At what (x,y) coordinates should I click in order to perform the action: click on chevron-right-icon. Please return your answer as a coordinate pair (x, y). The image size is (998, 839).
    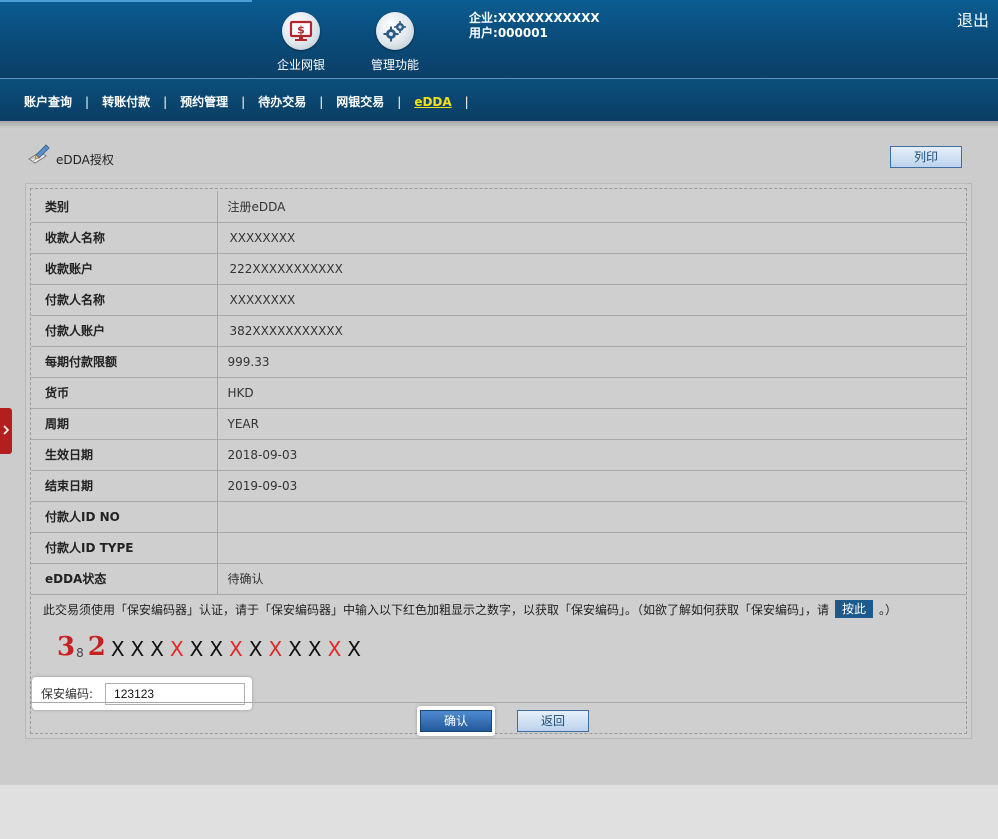
    Looking at the image, I should click on (6, 431).